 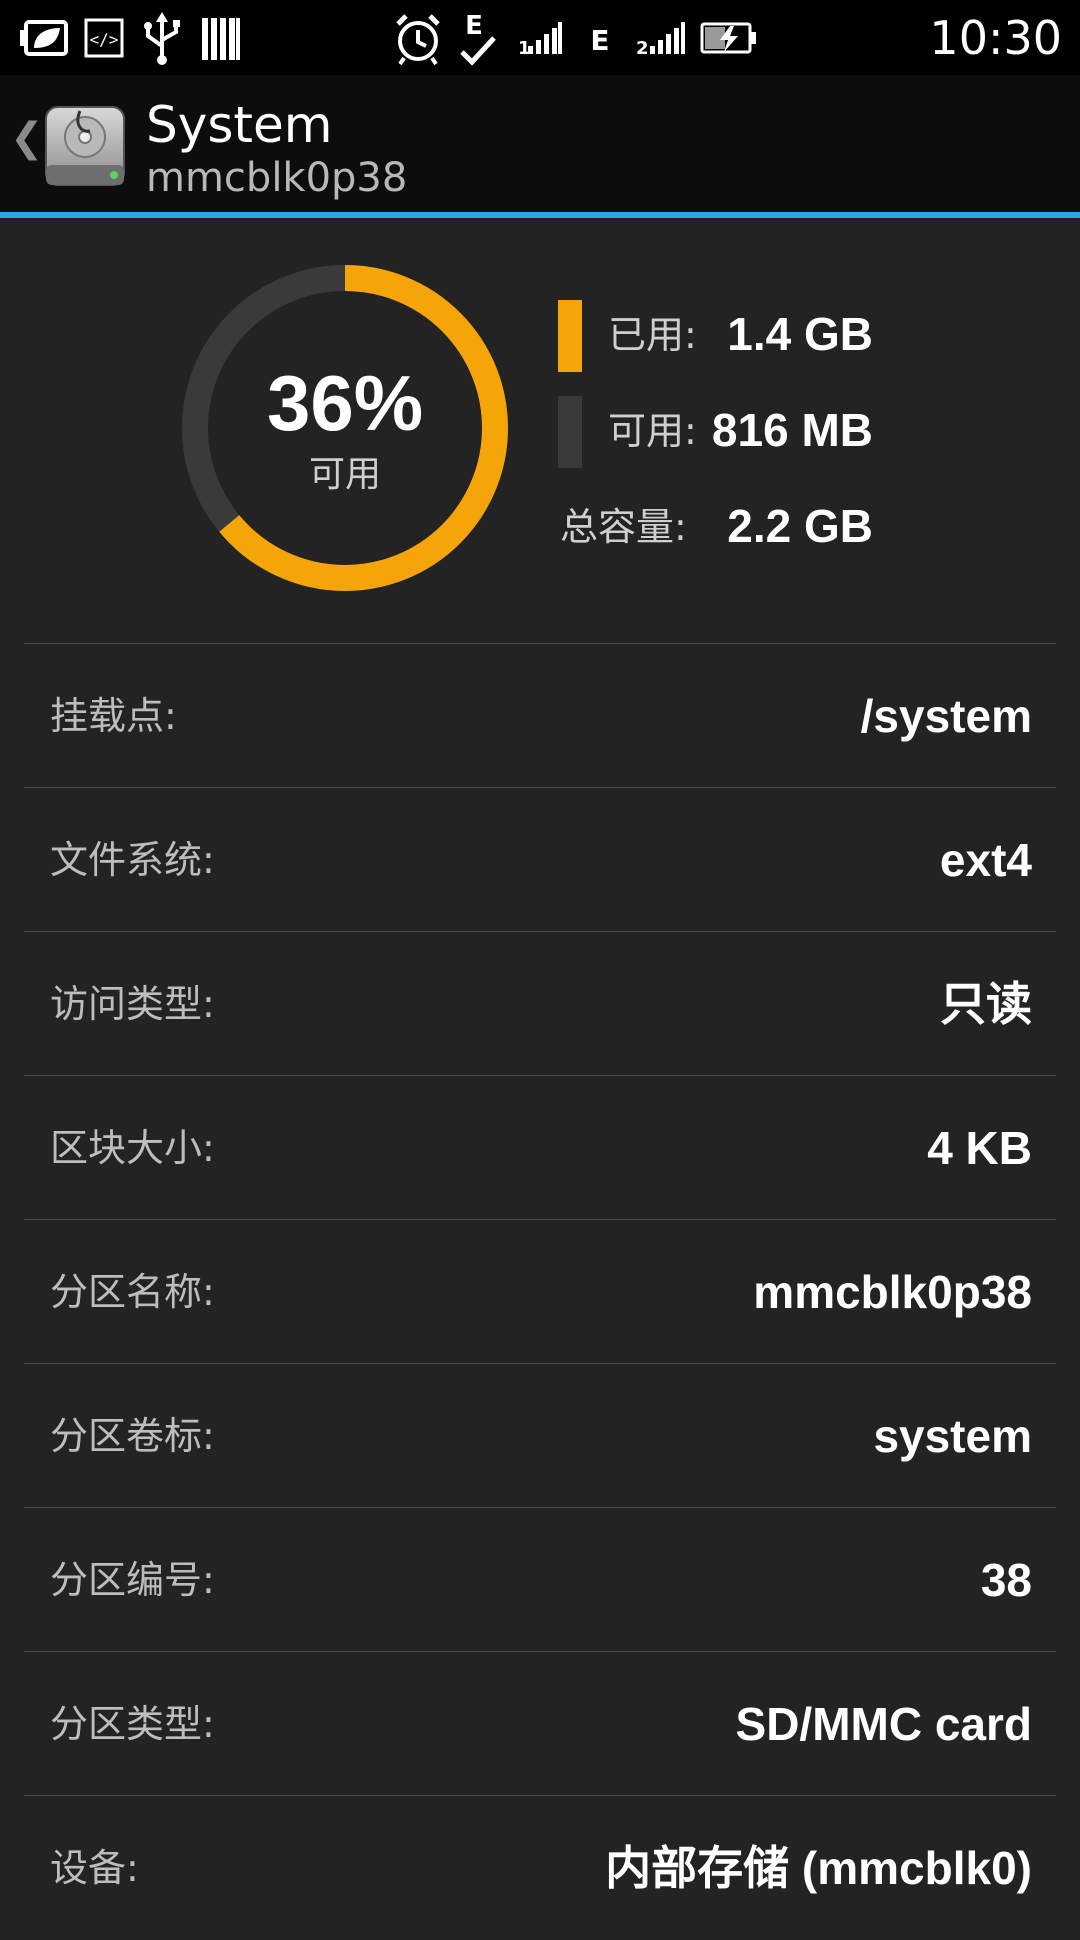 I want to click on status-bar: </> E 1 E 2 10:30, so click(x=540, y=37).